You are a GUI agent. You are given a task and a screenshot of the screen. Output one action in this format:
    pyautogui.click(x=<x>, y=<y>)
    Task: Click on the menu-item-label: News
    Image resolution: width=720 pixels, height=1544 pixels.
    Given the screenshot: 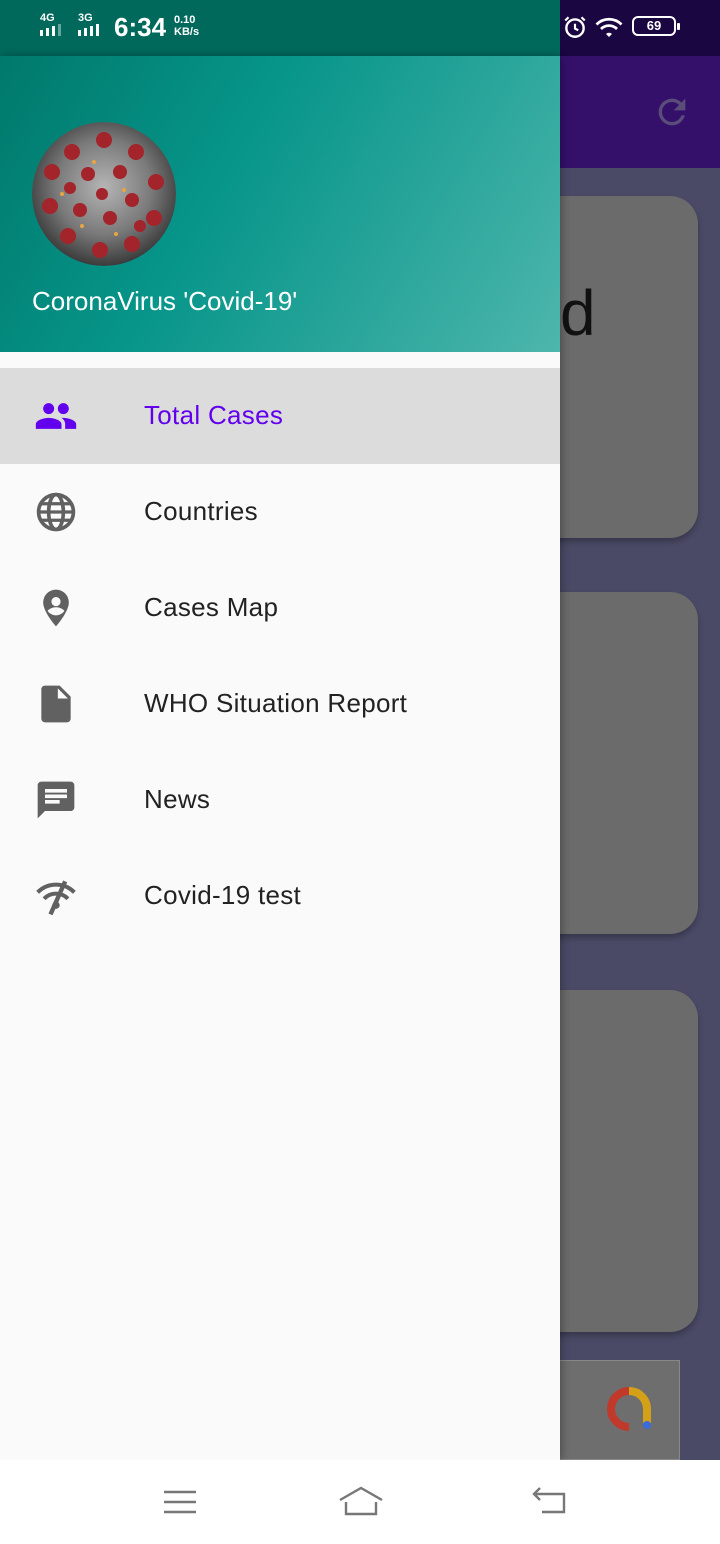 What is the action you would take?
    pyautogui.click(x=177, y=799)
    